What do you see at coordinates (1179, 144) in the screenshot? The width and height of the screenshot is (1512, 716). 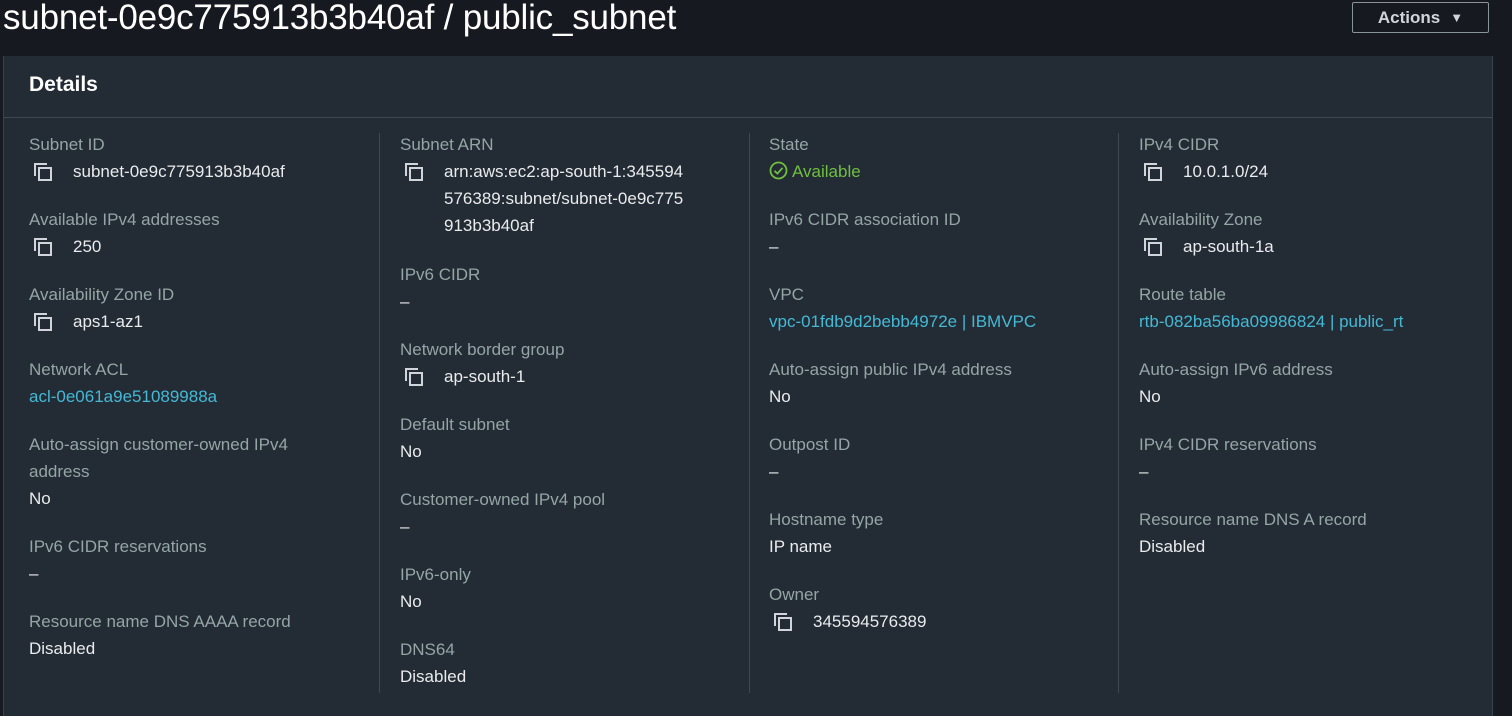 I see `field-label: IPv4 CIDR` at bounding box center [1179, 144].